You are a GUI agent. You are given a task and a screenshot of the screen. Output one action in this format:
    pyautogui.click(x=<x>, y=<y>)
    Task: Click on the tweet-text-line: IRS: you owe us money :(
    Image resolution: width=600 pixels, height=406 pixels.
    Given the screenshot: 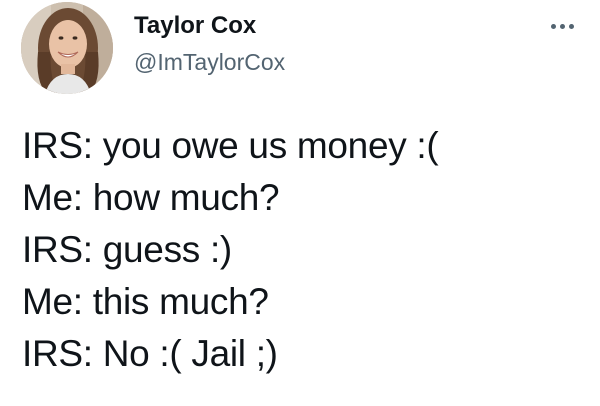 What is the action you would take?
    pyautogui.click(x=230, y=145)
    